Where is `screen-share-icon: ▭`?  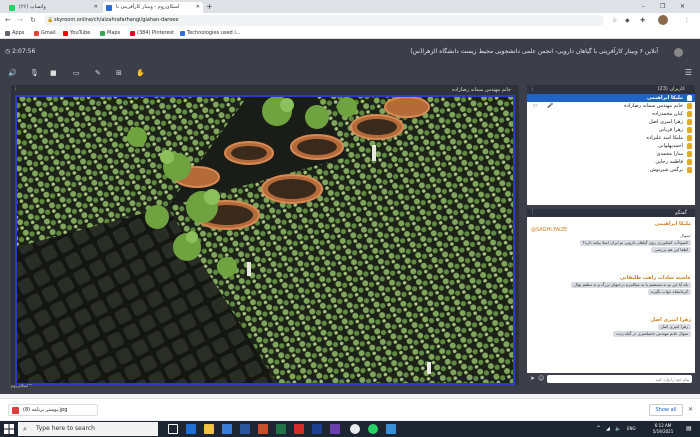 screen-share-icon: ▭ is located at coordinates (76, 73).